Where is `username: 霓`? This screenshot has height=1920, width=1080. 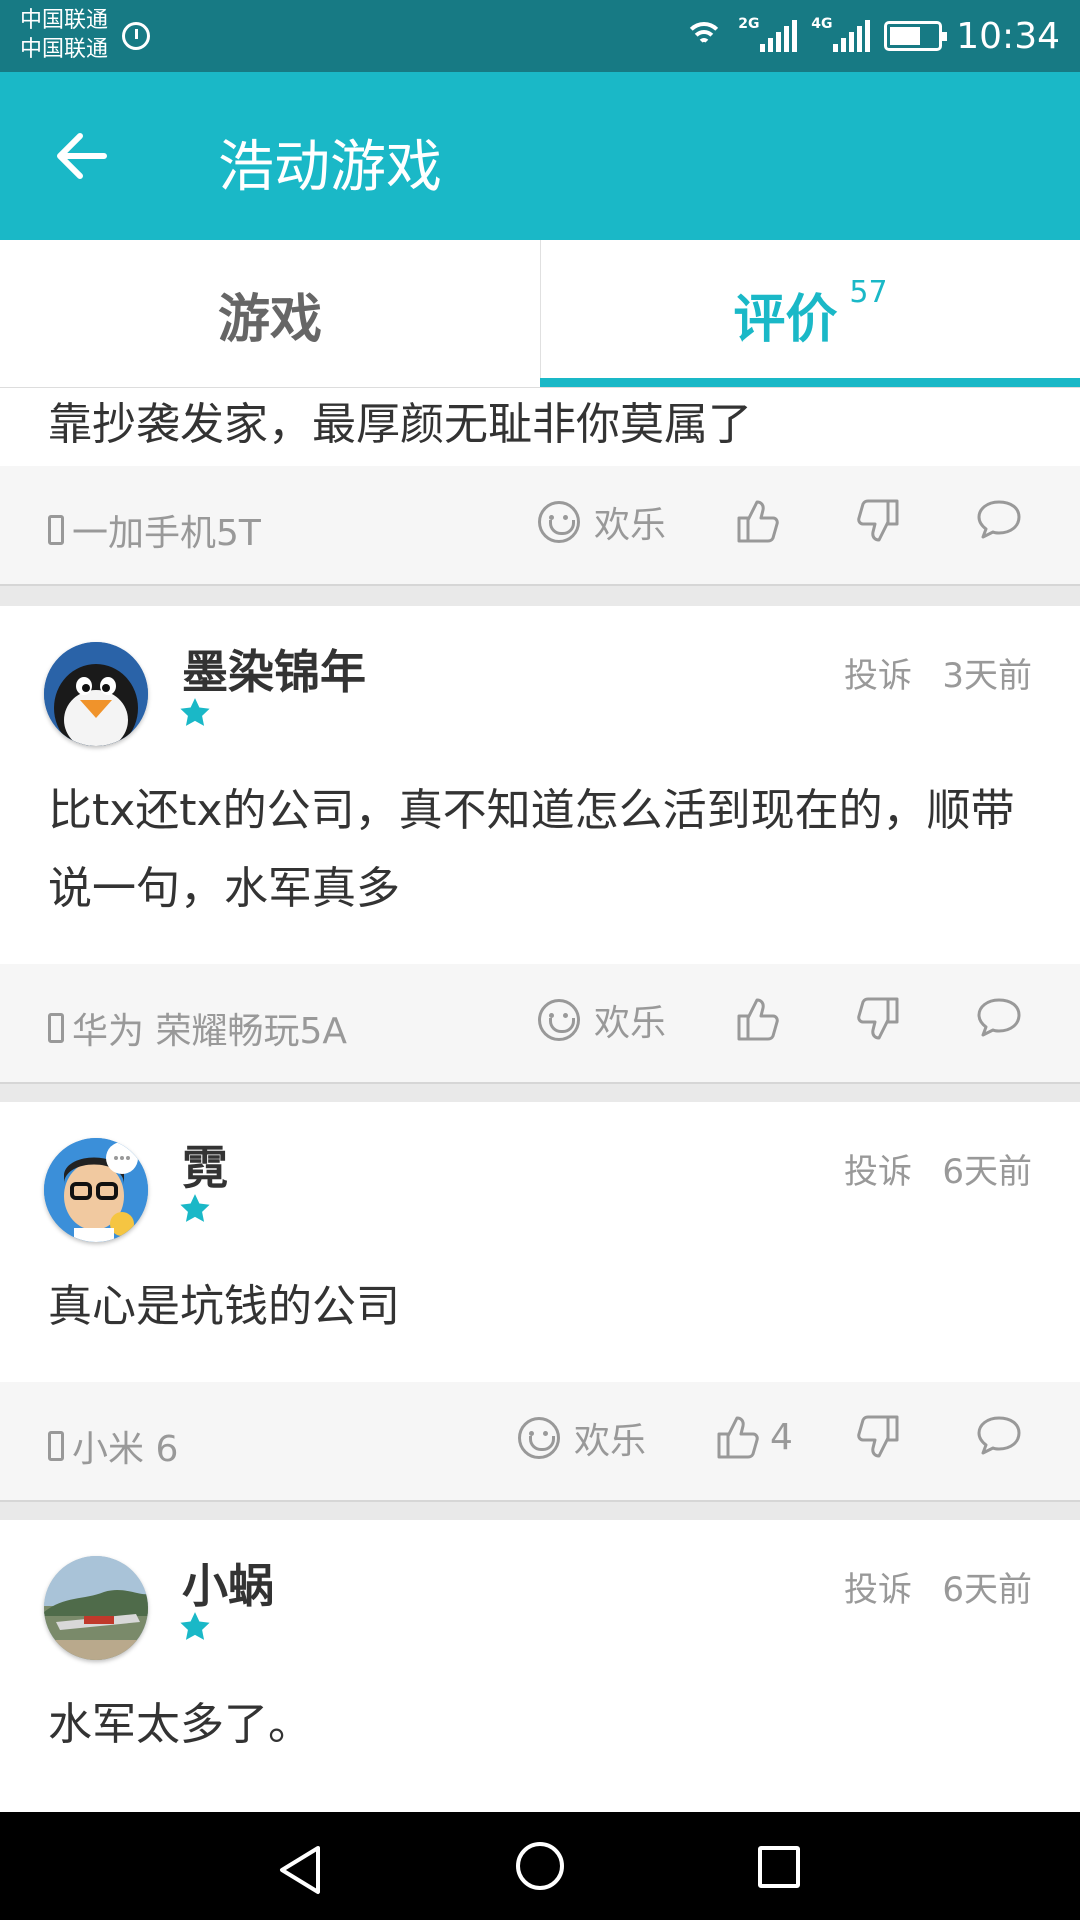
username: 霓 is located at coordinates (205, 1168).